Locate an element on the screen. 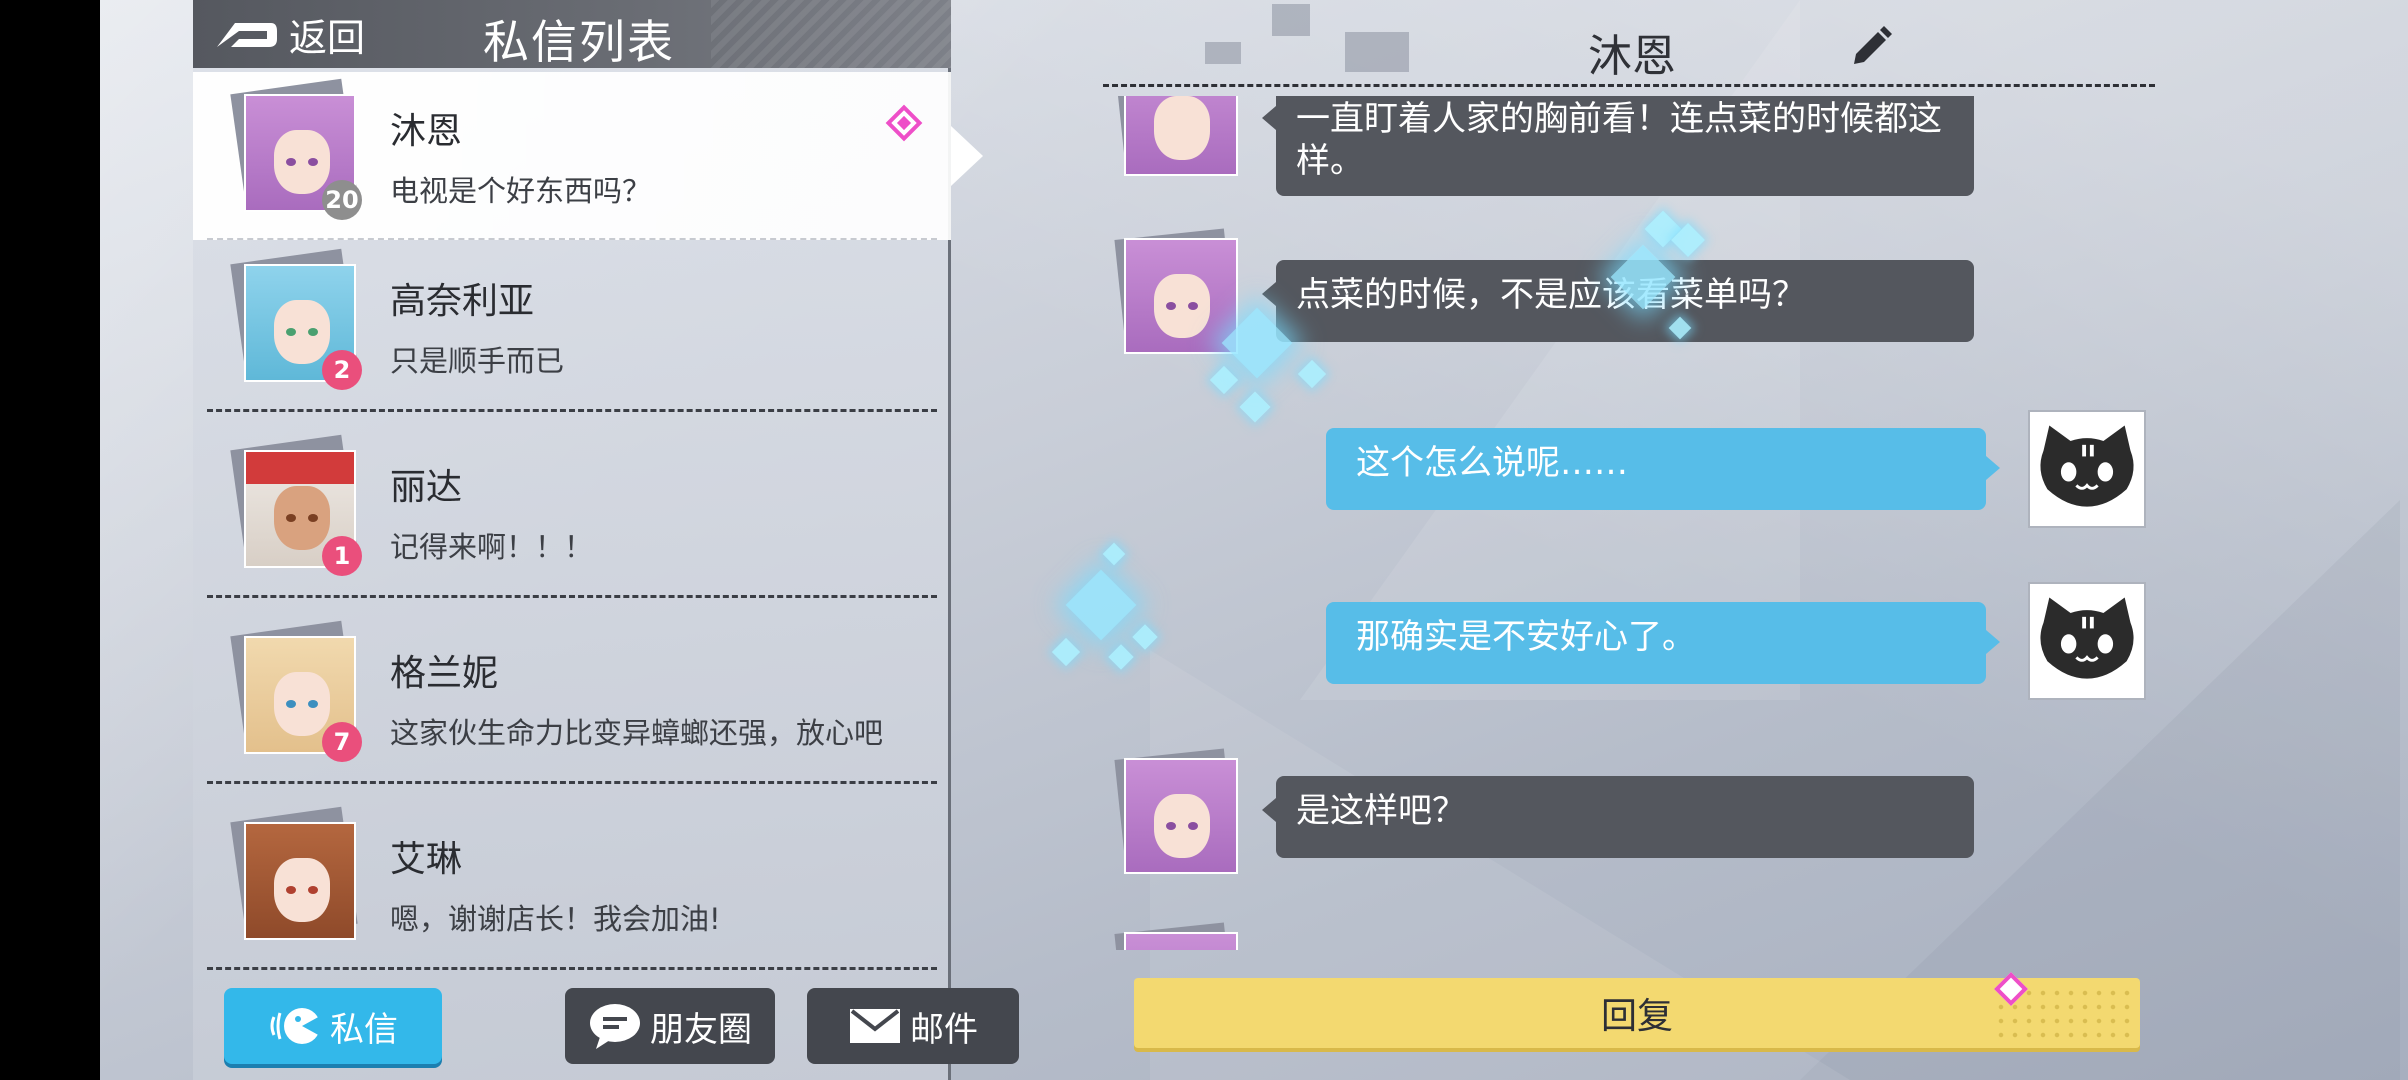 This screenshot has width=2408, height=1080. conversation-name: 格兰妮 is located at coordinates (444, 673).